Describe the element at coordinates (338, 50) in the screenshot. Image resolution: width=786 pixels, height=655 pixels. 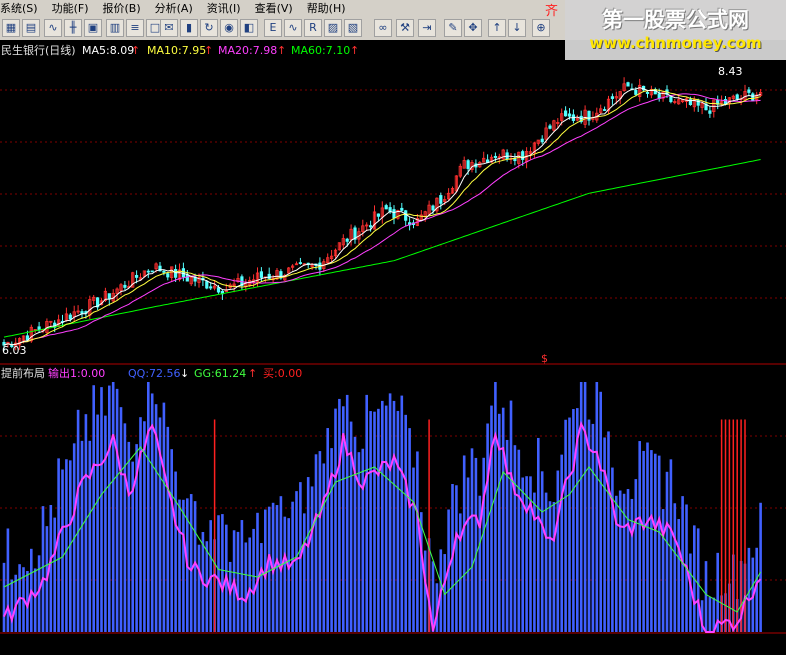
I see `ma60-value: 7.10` at that location.